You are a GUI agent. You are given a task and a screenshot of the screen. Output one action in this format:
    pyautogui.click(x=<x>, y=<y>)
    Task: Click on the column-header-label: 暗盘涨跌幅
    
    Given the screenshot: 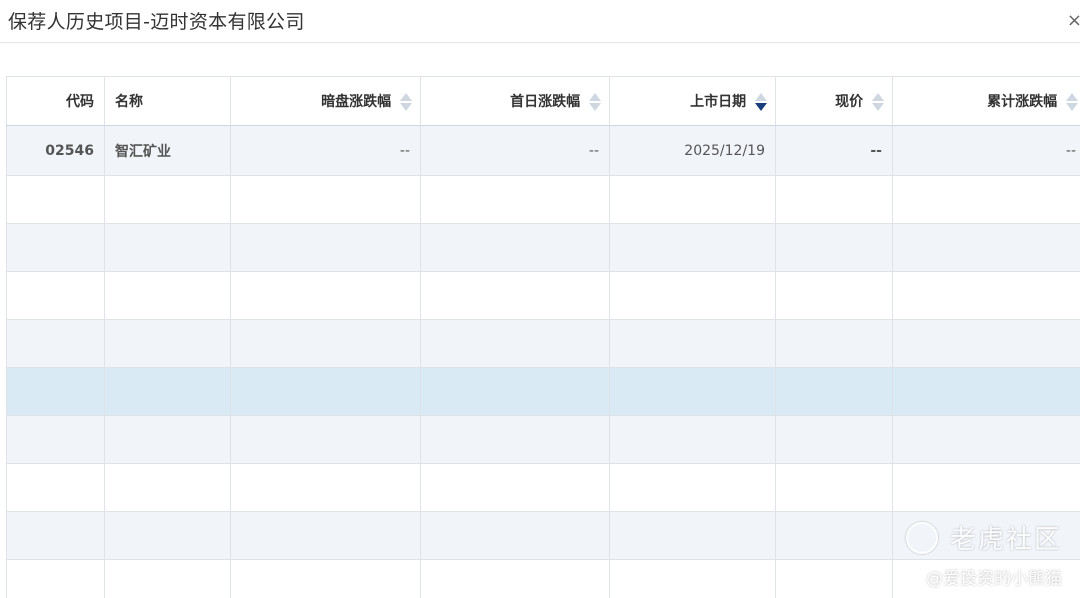 What is the action you would take?
    pyautogui.click(x=356, y=101)
    